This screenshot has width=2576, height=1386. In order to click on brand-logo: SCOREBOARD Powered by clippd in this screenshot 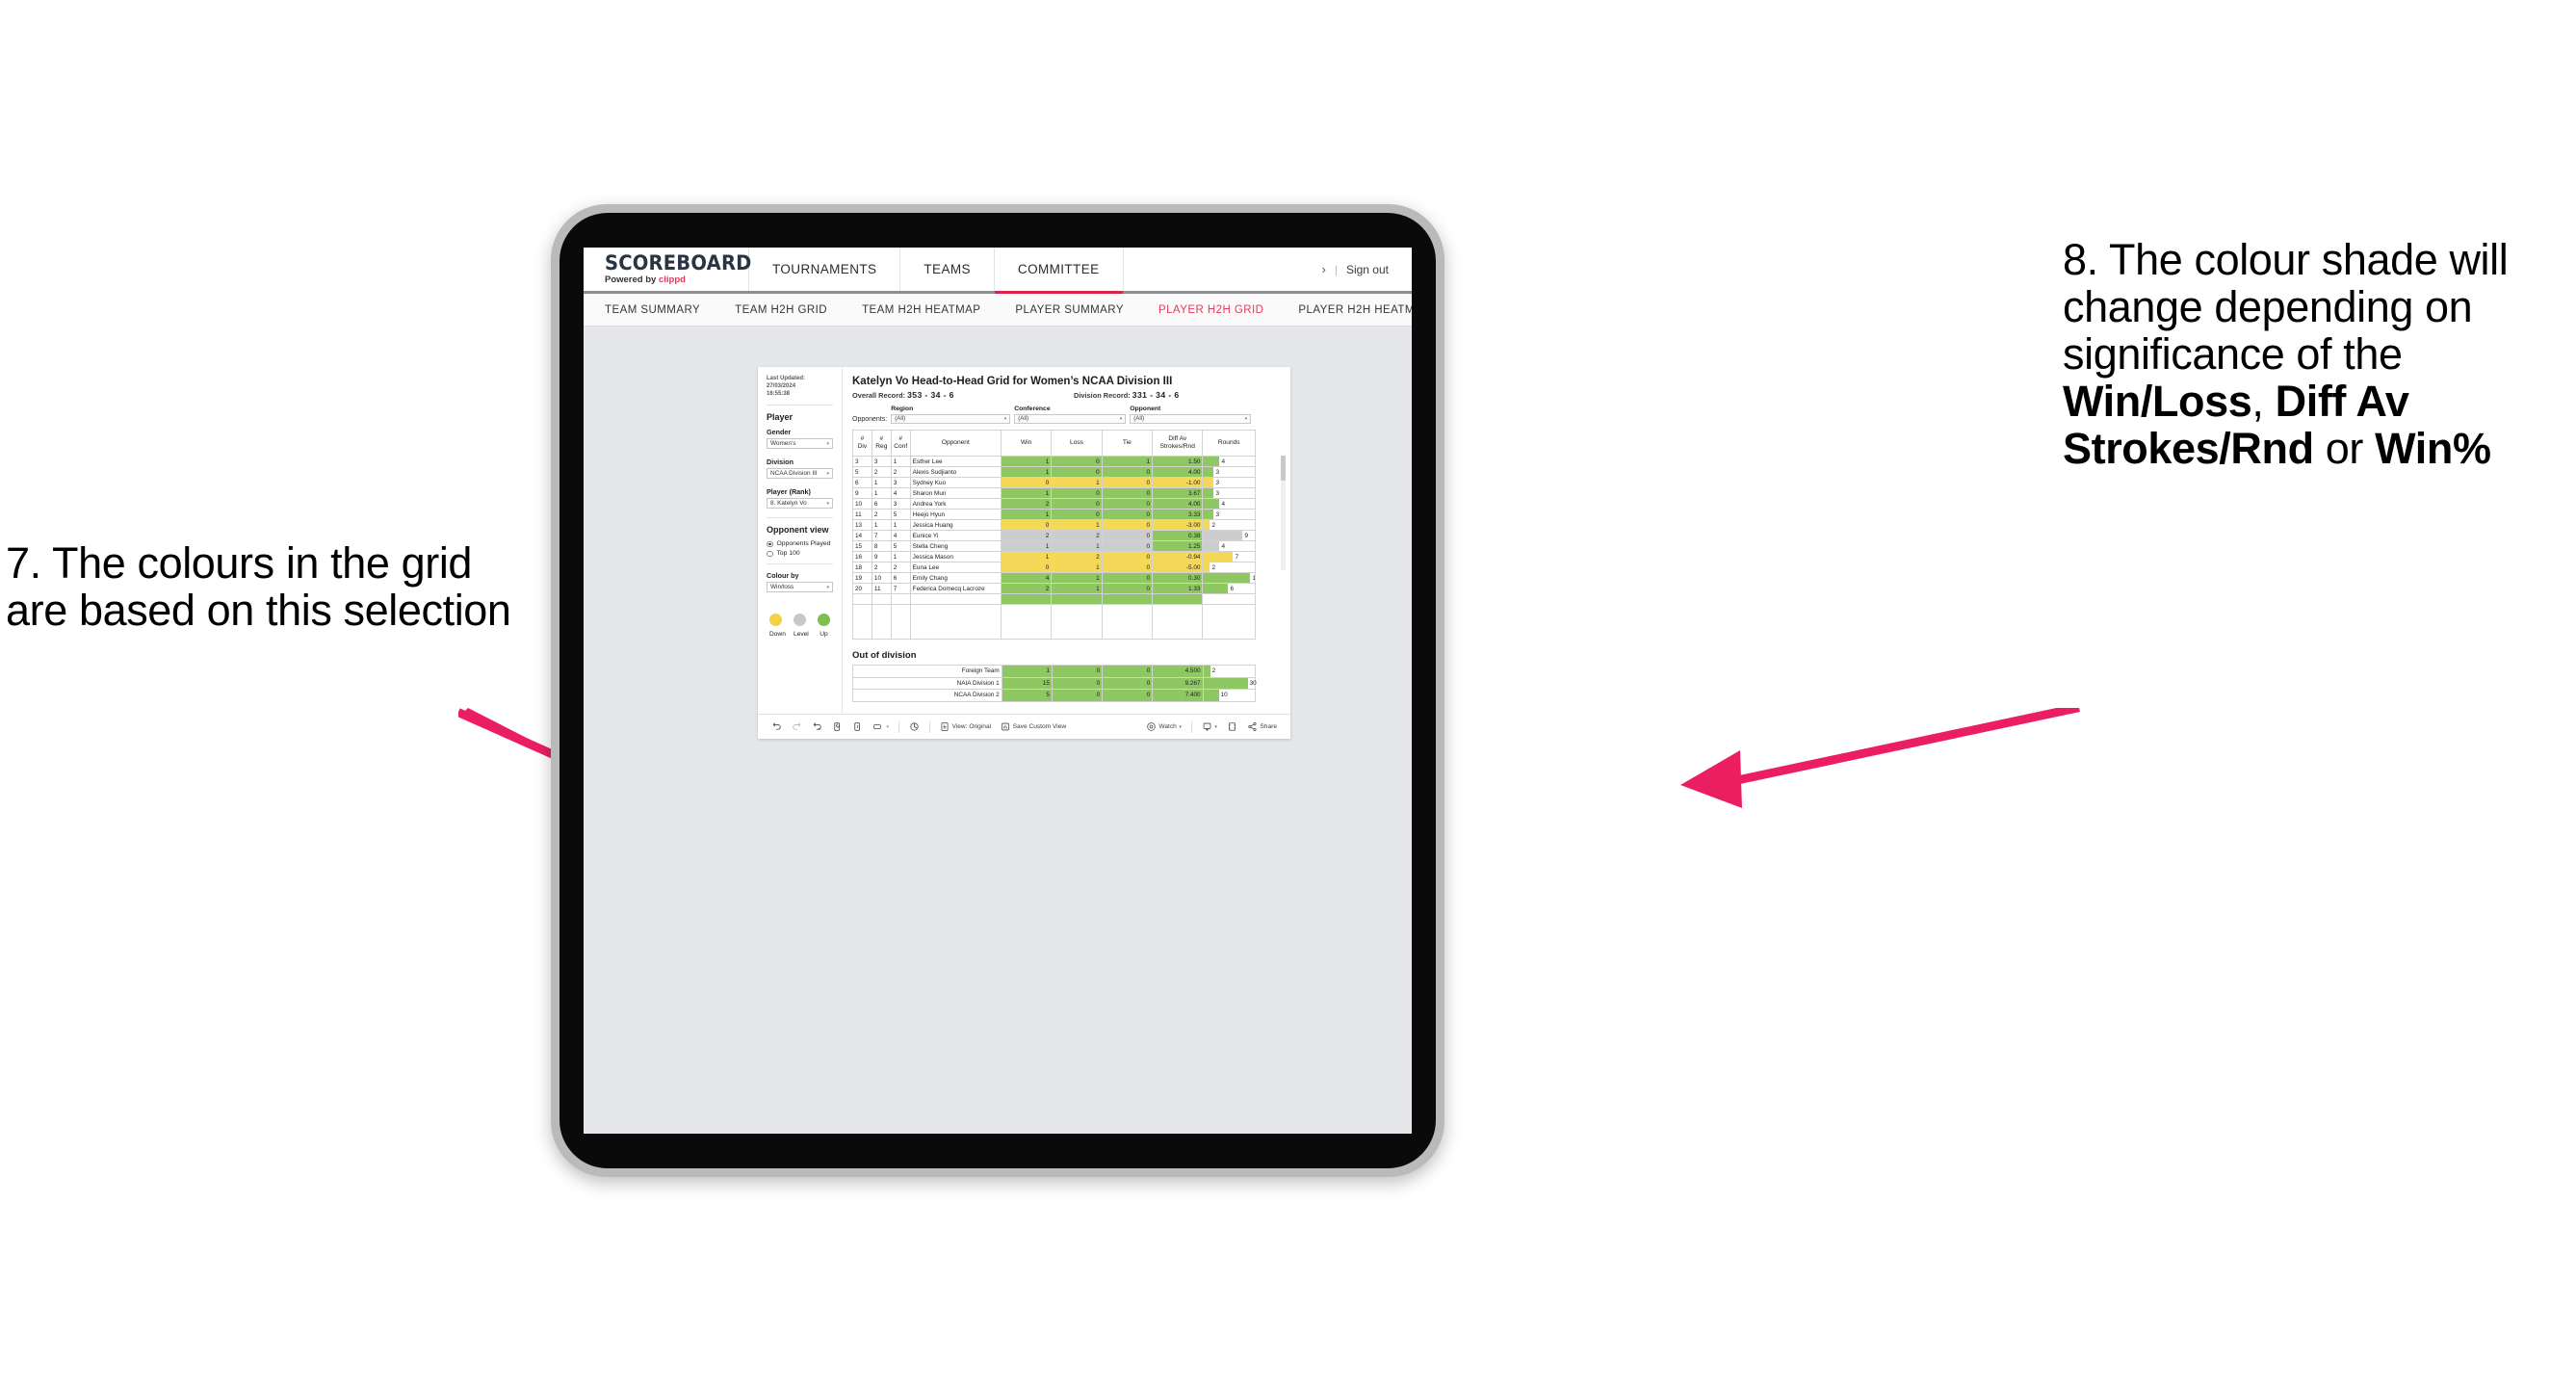, I will do `click(667, 269)`.